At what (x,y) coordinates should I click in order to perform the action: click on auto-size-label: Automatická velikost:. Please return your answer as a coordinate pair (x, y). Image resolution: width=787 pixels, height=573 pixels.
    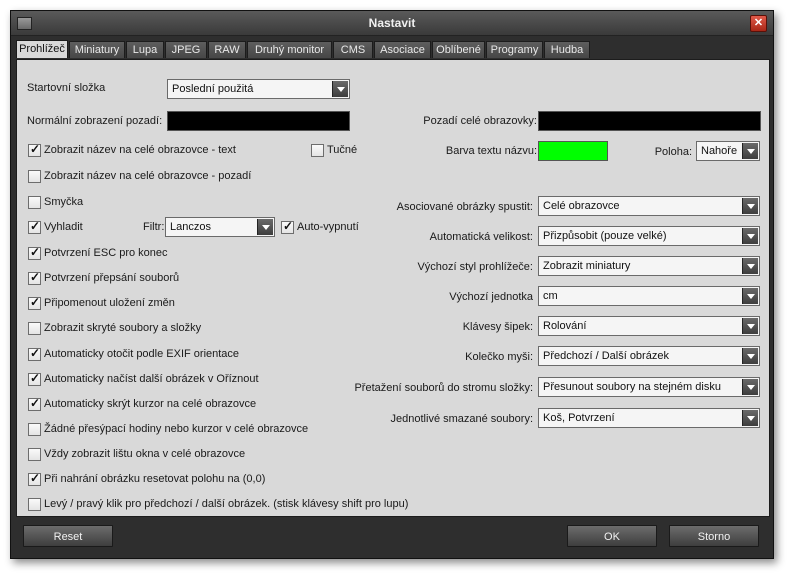
    Looking at the image, I should click on (481, 237).